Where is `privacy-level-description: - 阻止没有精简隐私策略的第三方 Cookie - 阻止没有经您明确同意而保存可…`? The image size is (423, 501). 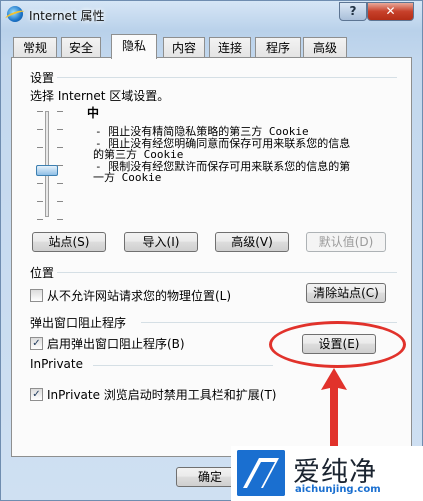 privacy-level-description: - 阻止没有精简隐私策略的第三方 Cookie - 阻止没有经您明确同意而保存可… is located at coordinates (244, 154).